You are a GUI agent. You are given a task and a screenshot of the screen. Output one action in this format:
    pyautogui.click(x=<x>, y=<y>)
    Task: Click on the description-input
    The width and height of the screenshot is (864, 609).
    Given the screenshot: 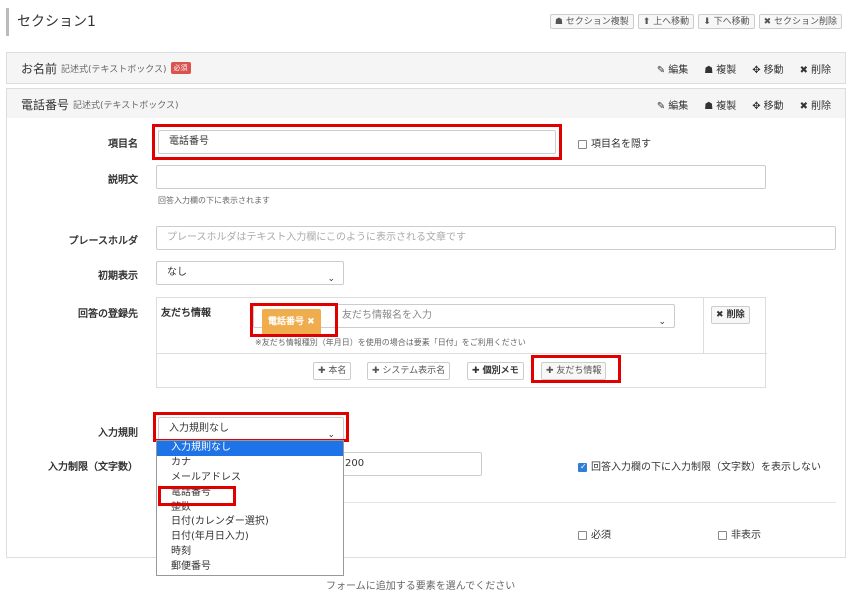 What is the action you would take?
    pyautogui.click(x=461, y=177)
    